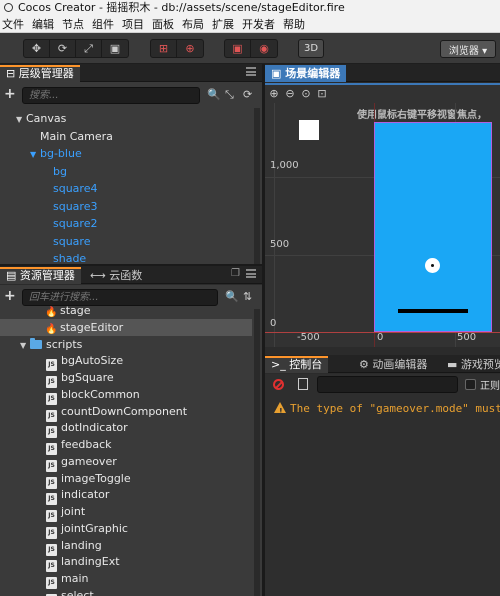  Describe the element at coordinates (296, 24) in the screenshot. I see `menu-help: 帮助` at that location.